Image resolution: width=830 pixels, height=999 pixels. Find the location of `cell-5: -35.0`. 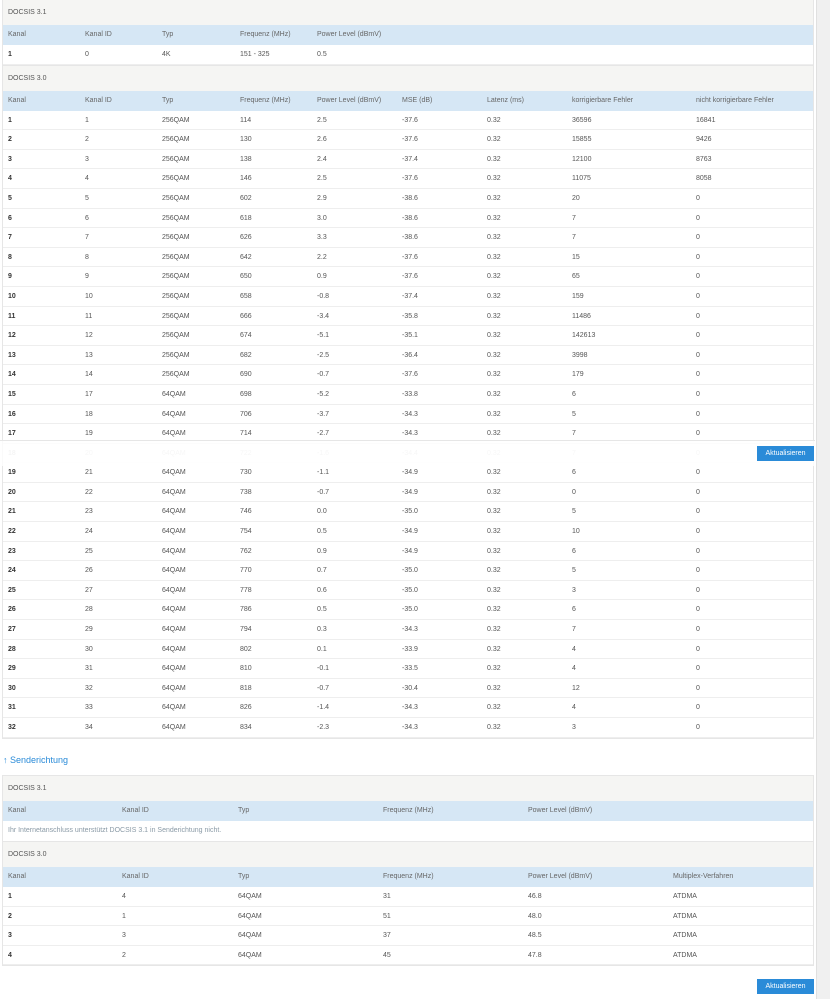

cell-5: -35.0 is located at coordinates (410, 610).